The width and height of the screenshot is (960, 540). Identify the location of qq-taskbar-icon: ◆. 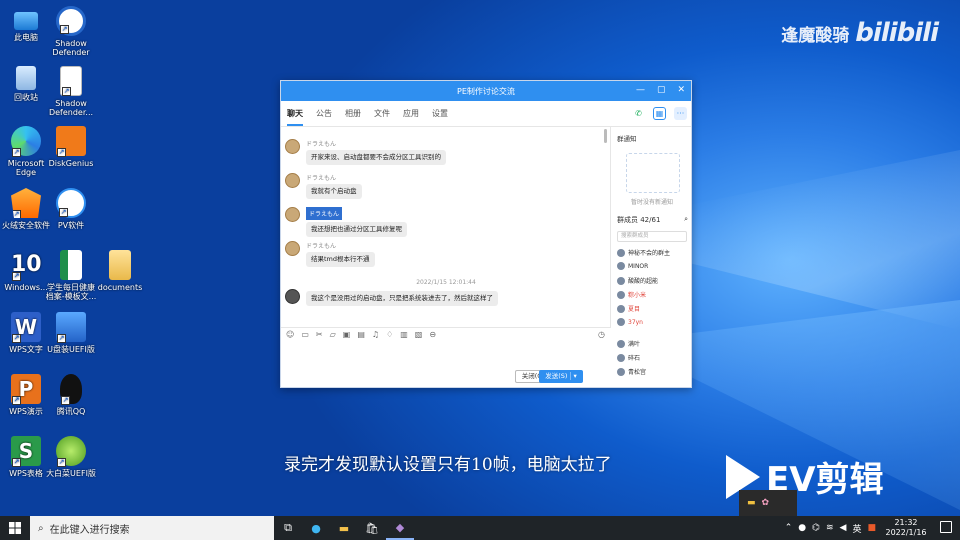
(400, 528).